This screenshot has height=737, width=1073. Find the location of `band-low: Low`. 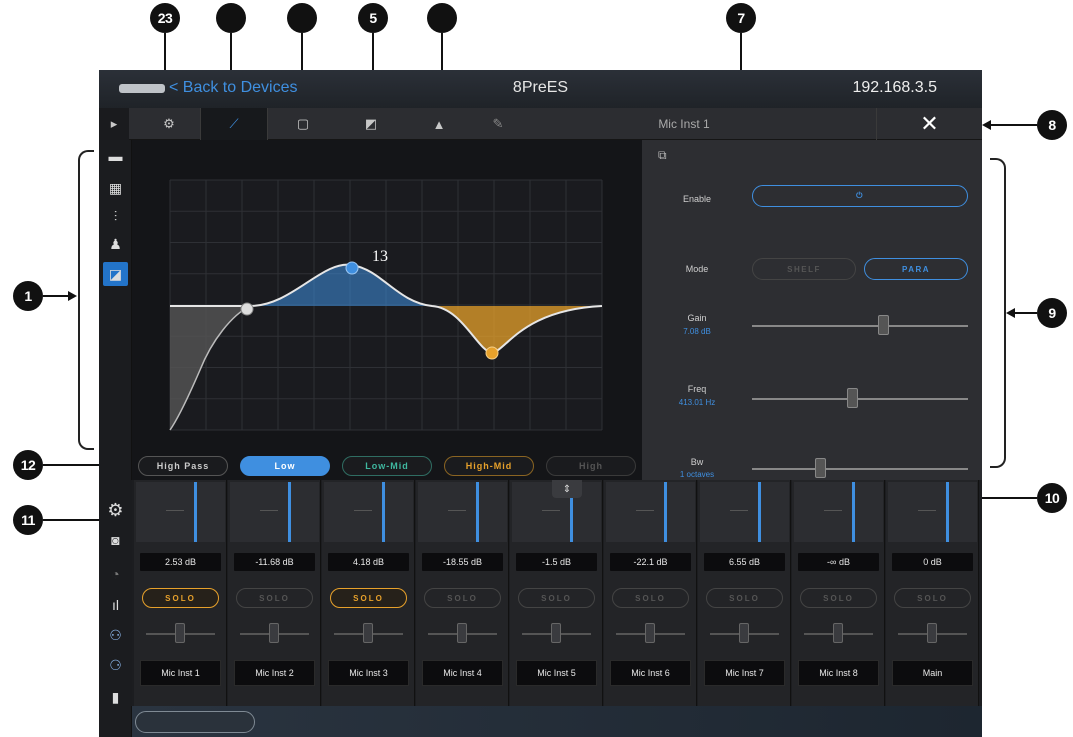

band-low: Low is located at coordinates (285, 466).